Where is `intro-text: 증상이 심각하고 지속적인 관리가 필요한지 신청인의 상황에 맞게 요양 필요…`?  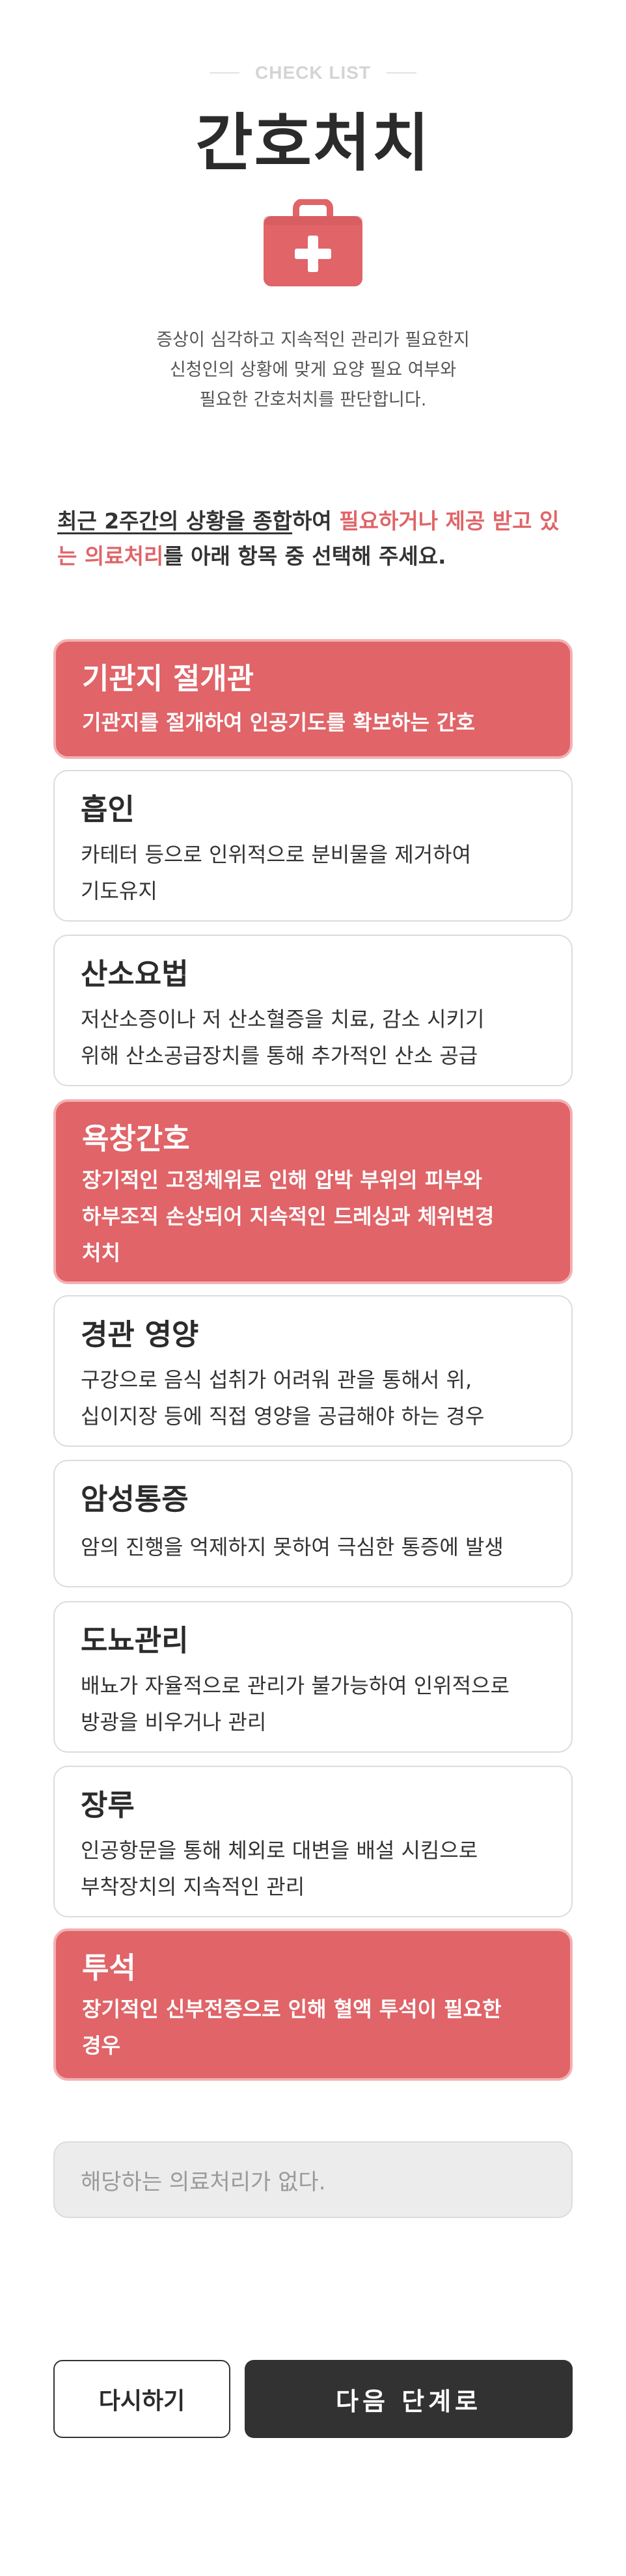
intro-text: 증상이 심각하고 지속적인 관리가 필요한지 신청인의 상황에 맞게 요양 필요… is located at coordinates (313, 370).